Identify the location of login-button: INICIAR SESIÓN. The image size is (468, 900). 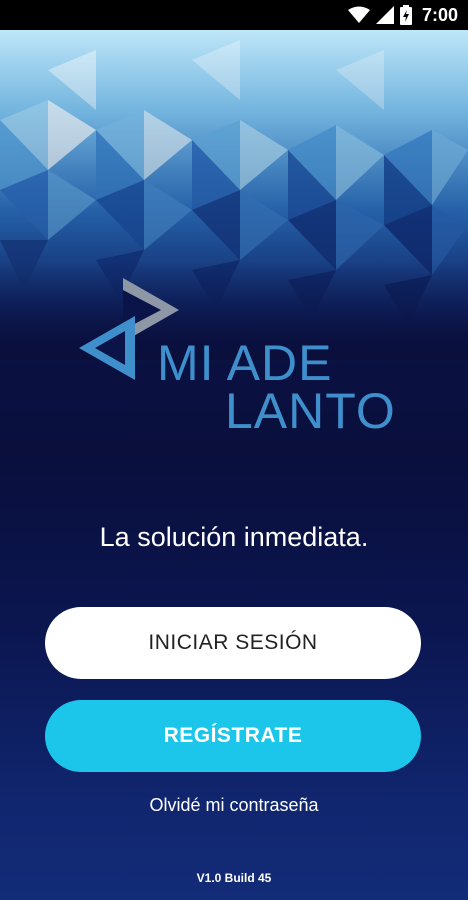
(233, 643).